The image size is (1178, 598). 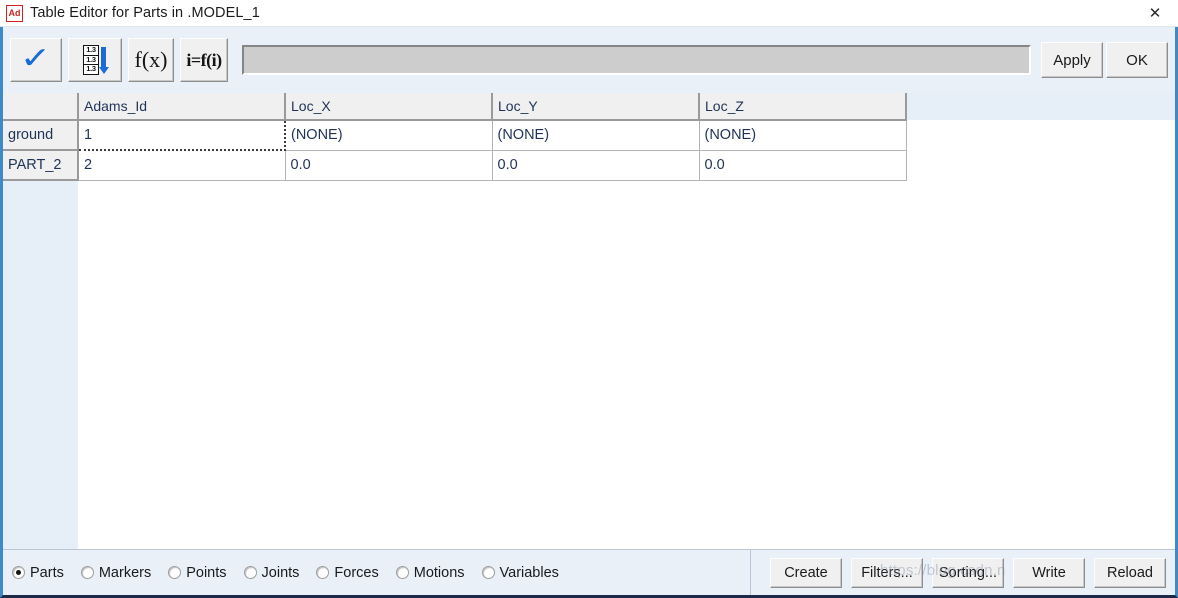 I want to click on column-header-loc-z: Loc_Z, so click(x=803, y=107).